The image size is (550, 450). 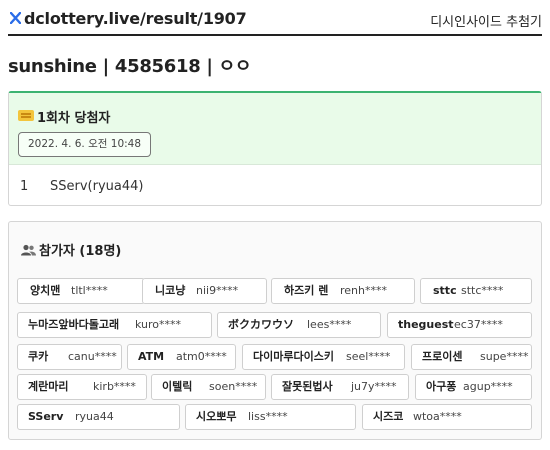 I want to click on participant-chip: 잘못된법사 ju7y****, so click(x=340, y=387).